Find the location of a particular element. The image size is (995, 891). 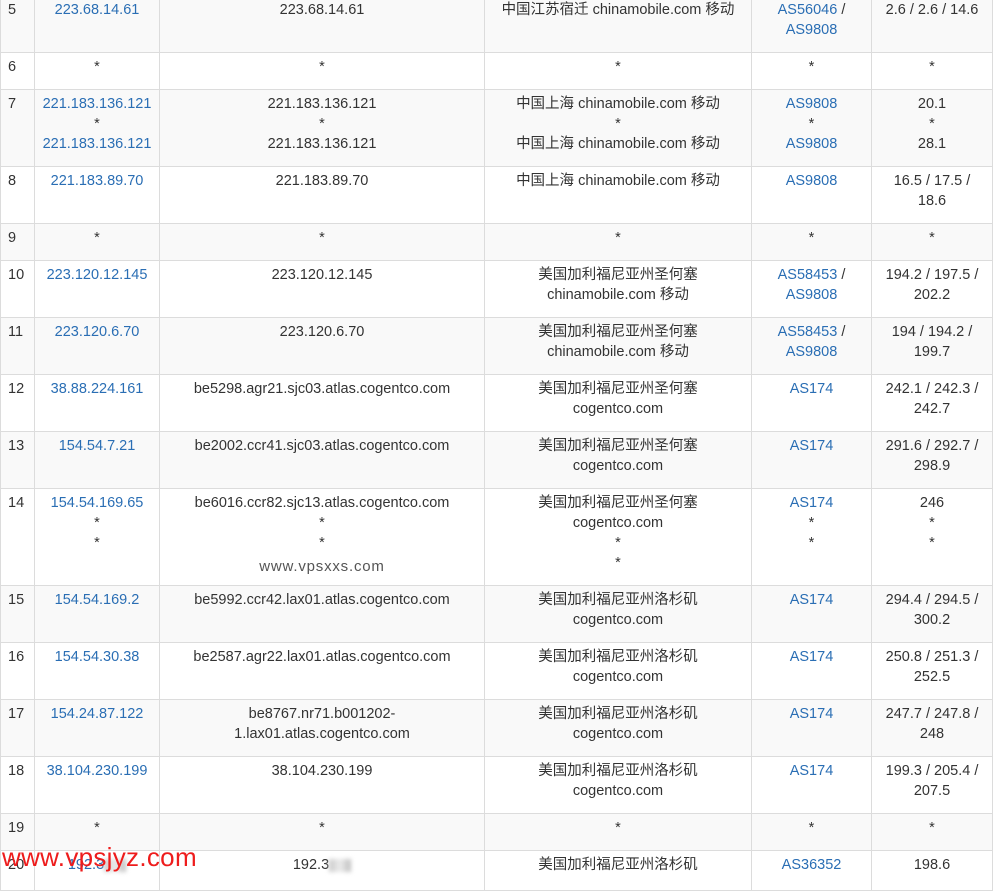

ip-link: 154.54.30.38 is located at coordinates (97, 657).